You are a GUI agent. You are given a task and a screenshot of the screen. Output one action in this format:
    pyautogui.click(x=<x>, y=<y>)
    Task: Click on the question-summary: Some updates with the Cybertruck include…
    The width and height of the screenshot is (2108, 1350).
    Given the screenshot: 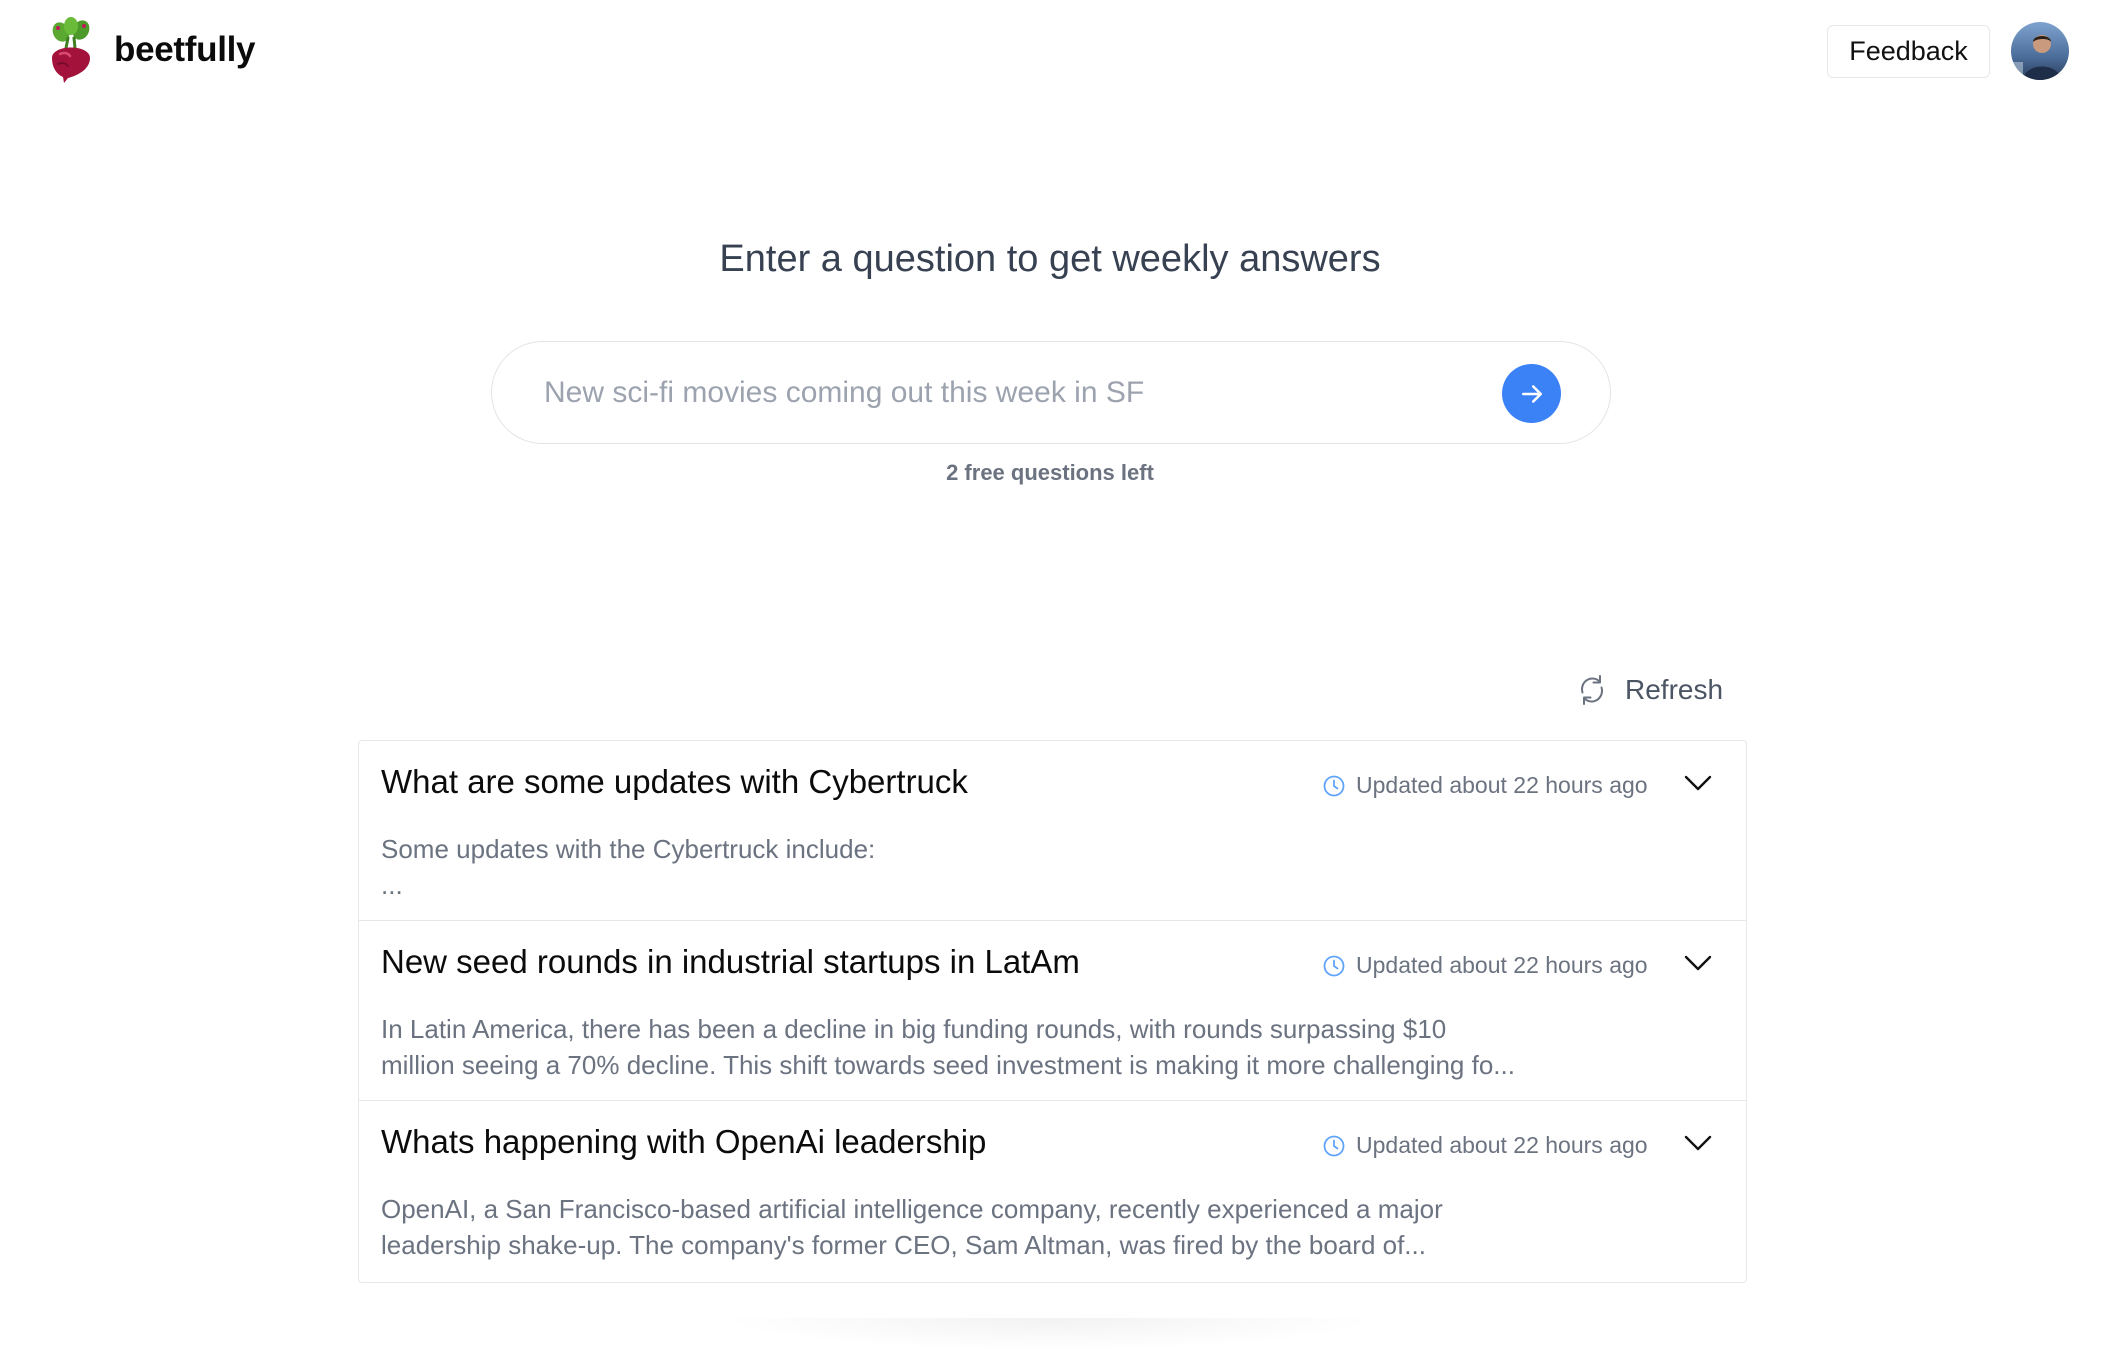 What is the action you would take?
    pyautogui.click(x=966, y=867)
    